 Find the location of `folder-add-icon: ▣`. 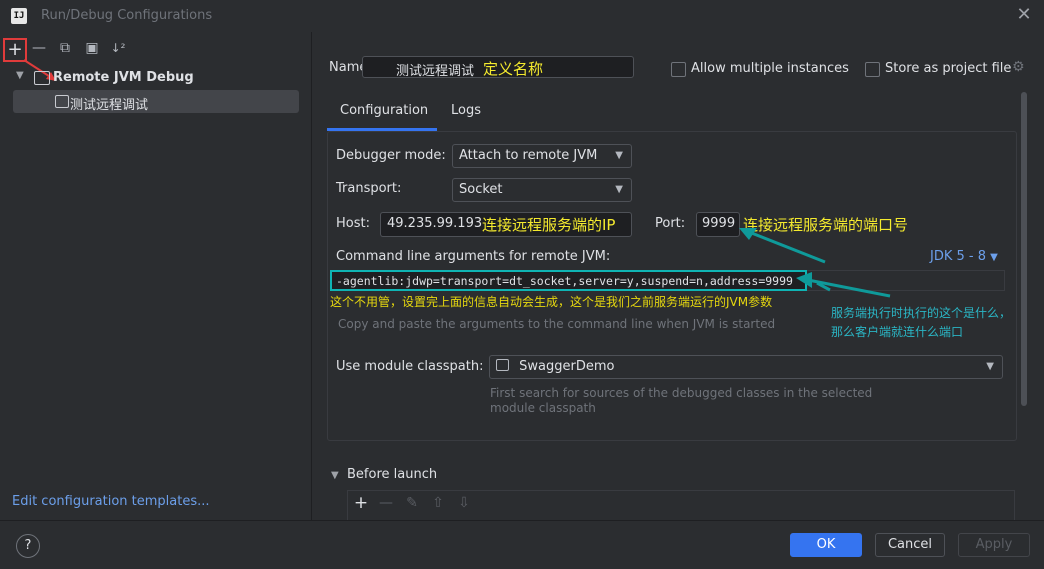

folder-add-icon: ▣ is located at coordinates (92, 48).